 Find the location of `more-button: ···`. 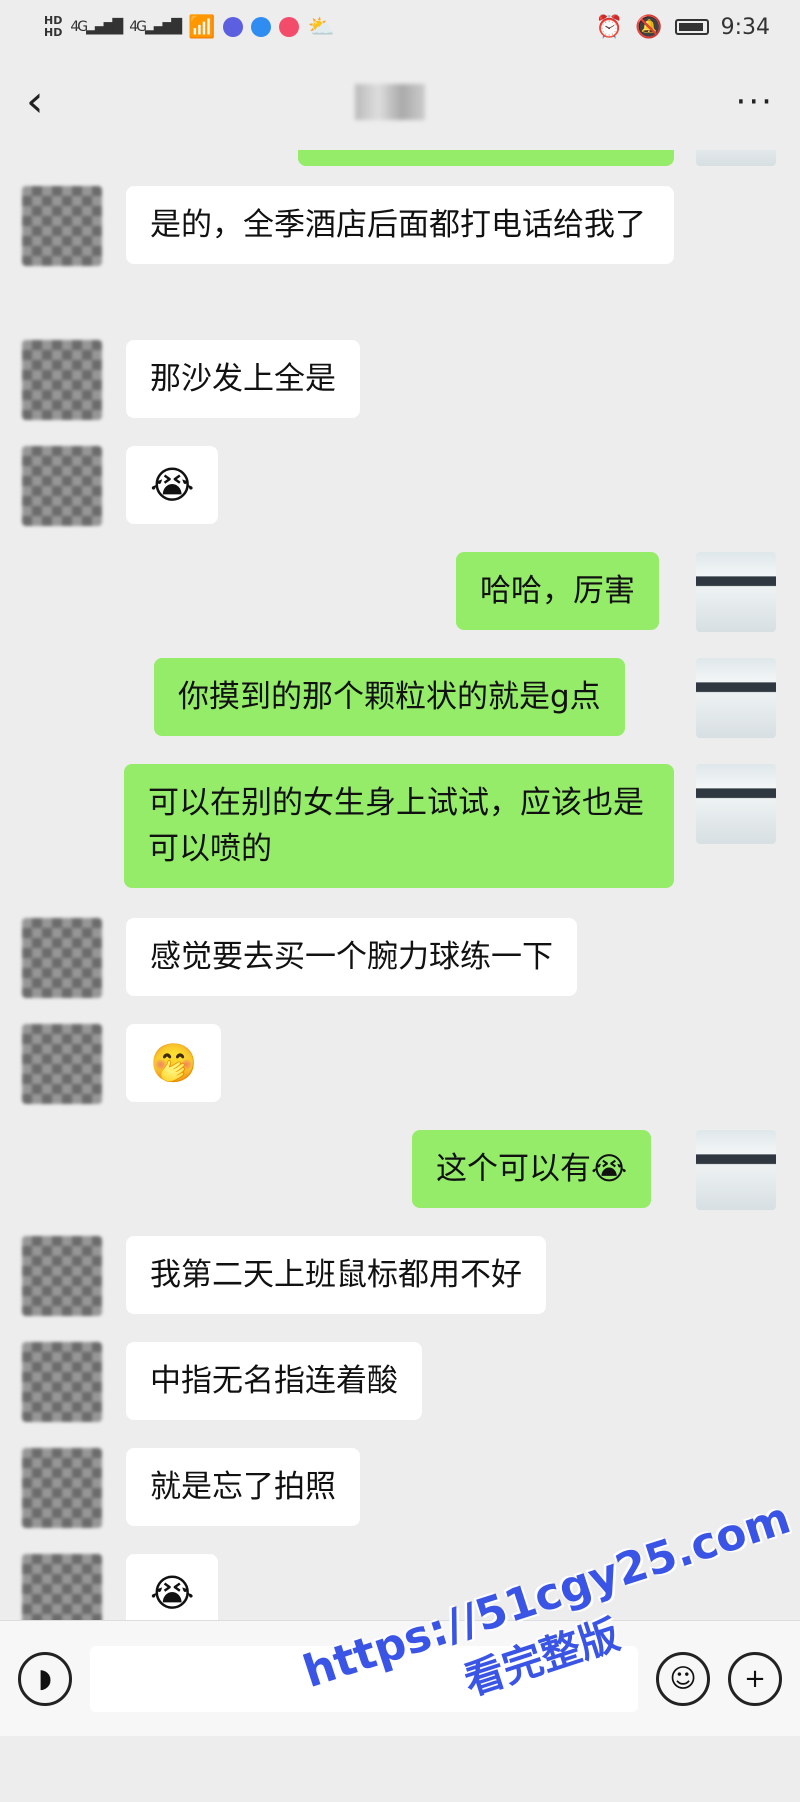

more-button: ··· is located at coordinates (755, 102).